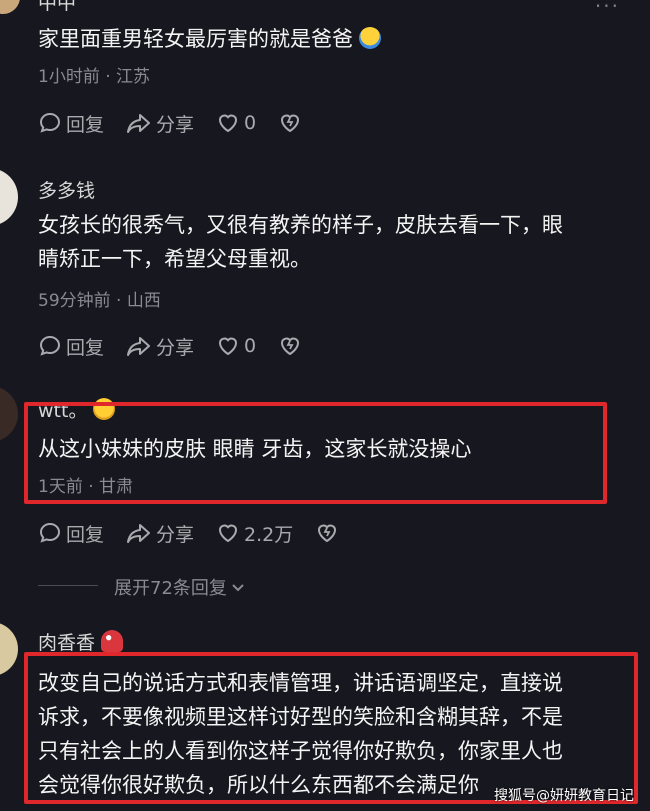  What do you see at coordinates (201, 533) in the screenshot?
I see `comment-actions: 回复 分享 2.2万` at bounding box center [201, 533].